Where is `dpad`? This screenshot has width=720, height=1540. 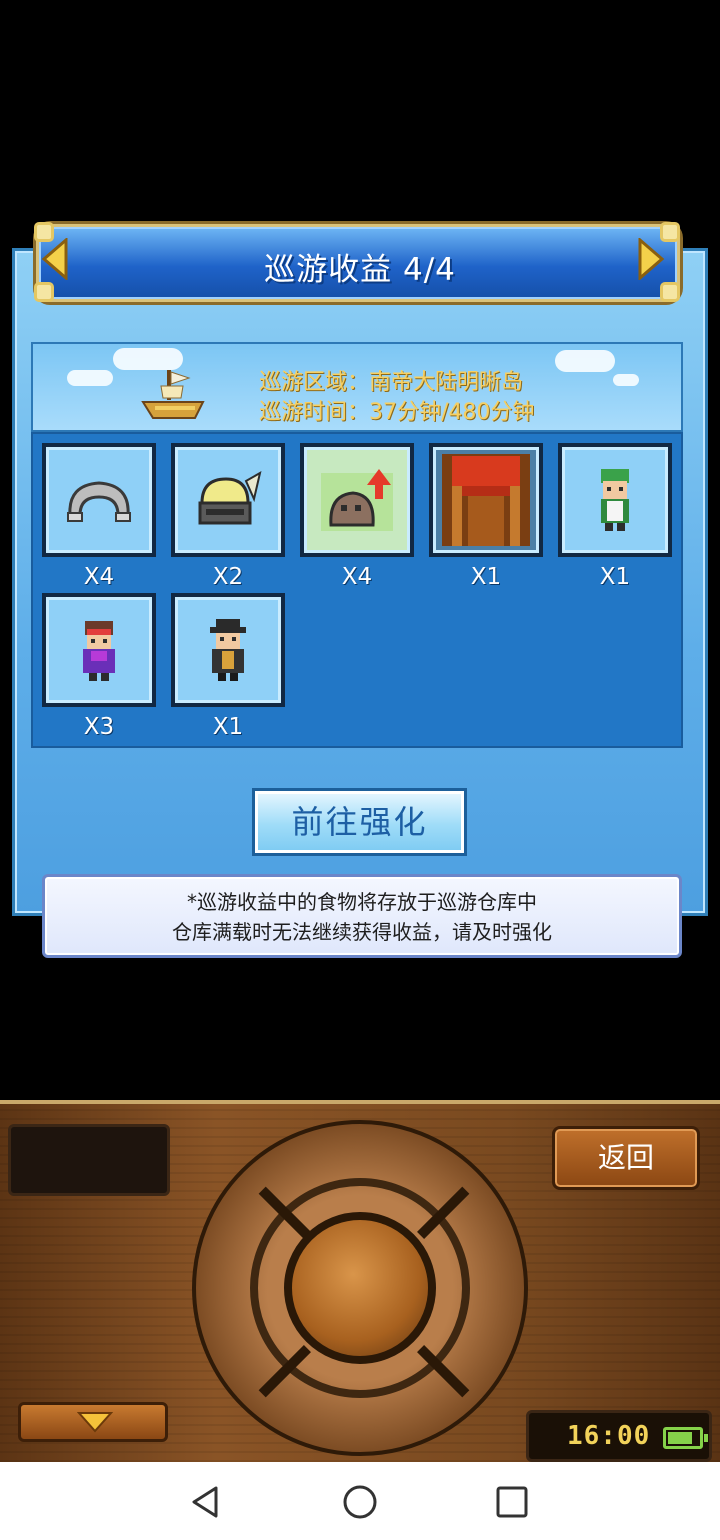
dpad is located at coordinates (360, 1288).